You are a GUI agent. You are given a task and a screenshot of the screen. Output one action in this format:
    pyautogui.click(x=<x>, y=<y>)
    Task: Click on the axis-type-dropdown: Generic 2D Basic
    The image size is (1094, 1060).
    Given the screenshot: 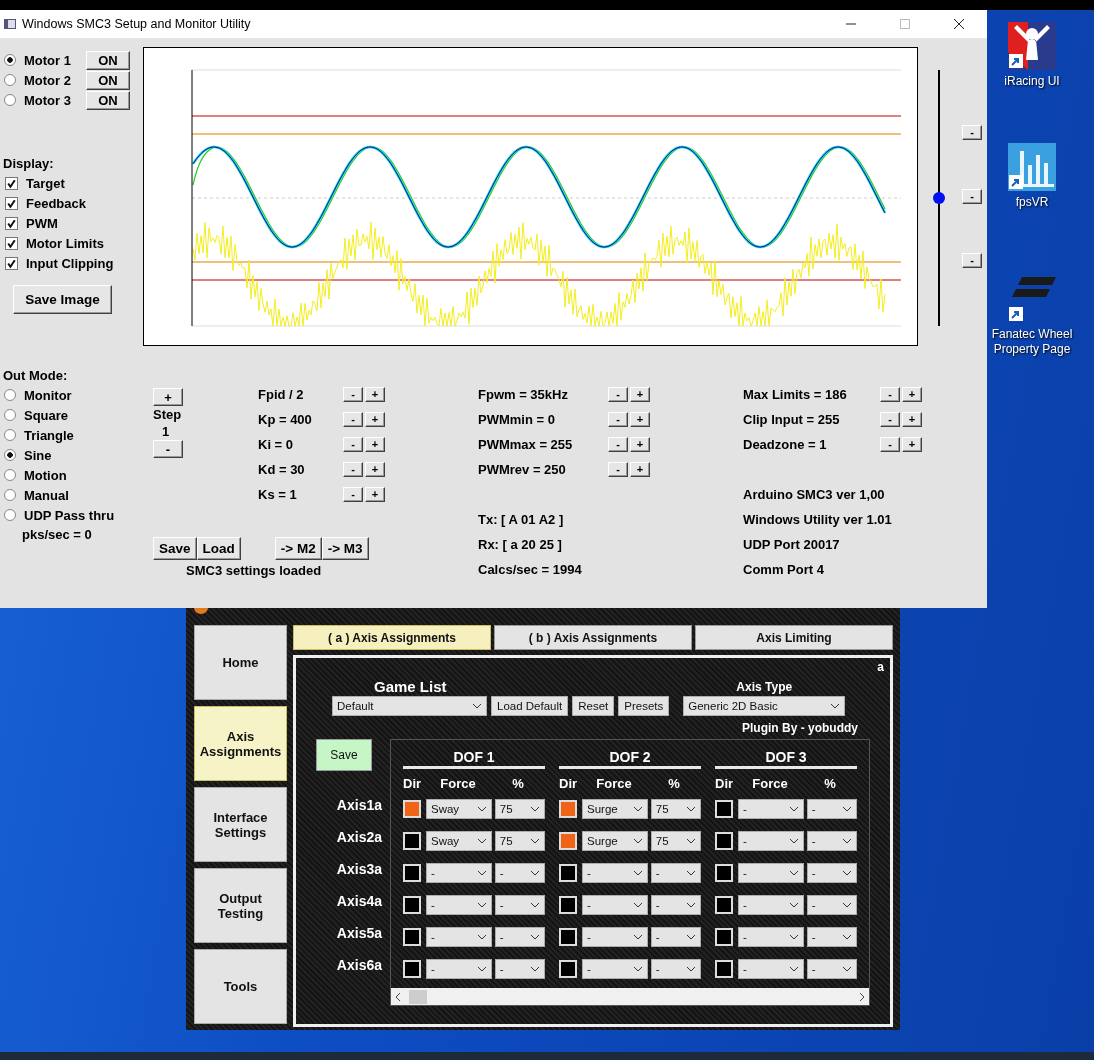 What is the action you would take?
    pyautogui.click(x=764, y=706)
    